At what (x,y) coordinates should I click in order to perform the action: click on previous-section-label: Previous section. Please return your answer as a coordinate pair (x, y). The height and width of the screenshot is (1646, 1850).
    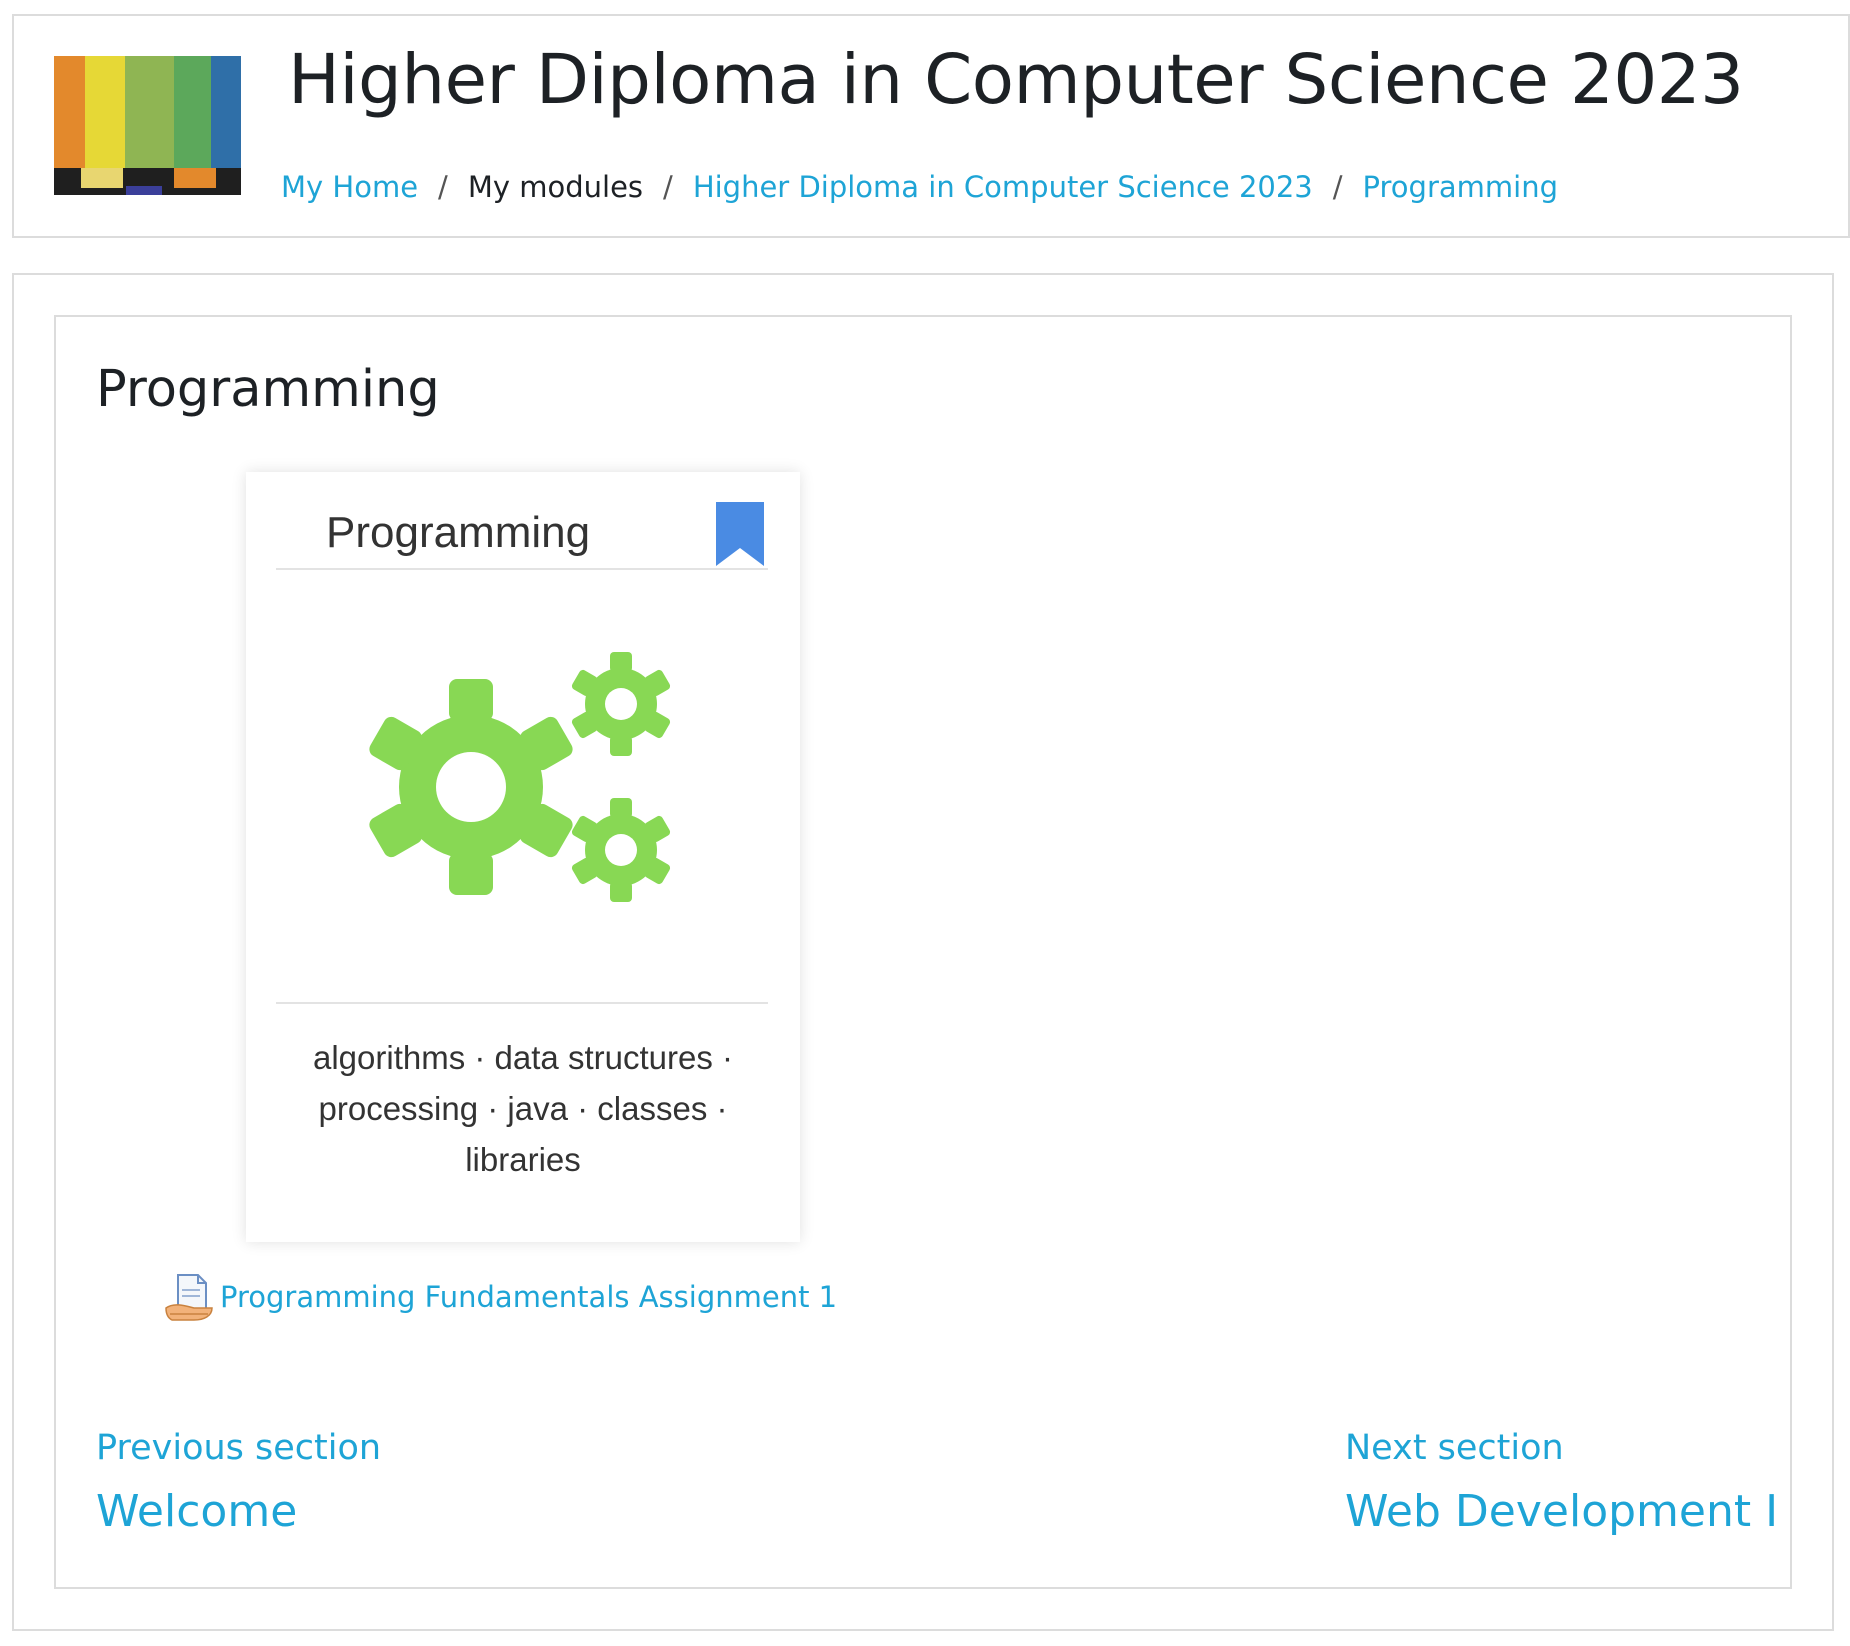
    Looking at the image, I should click on (238, 1448).